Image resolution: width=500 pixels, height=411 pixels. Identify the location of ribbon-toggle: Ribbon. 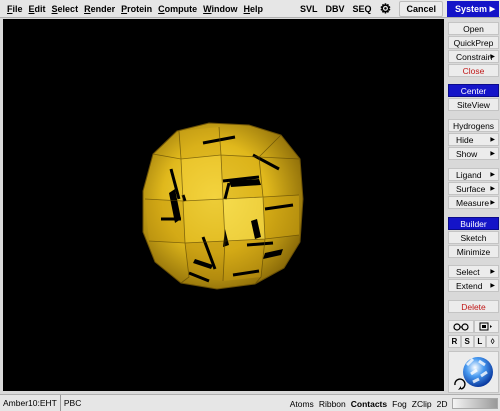
(332, 403).